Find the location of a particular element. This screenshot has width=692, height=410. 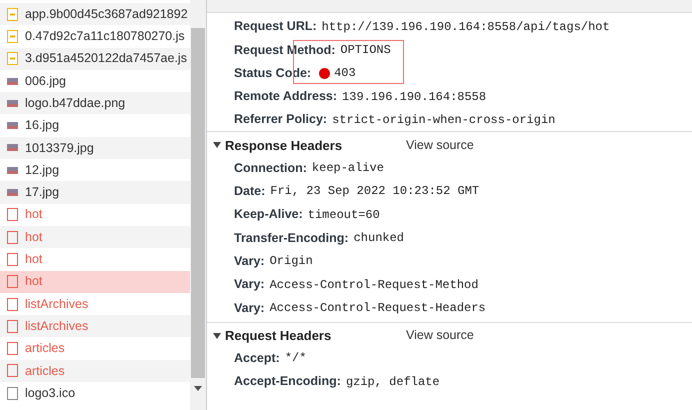

scroll-down-icon is located at coordinates (198, 388).